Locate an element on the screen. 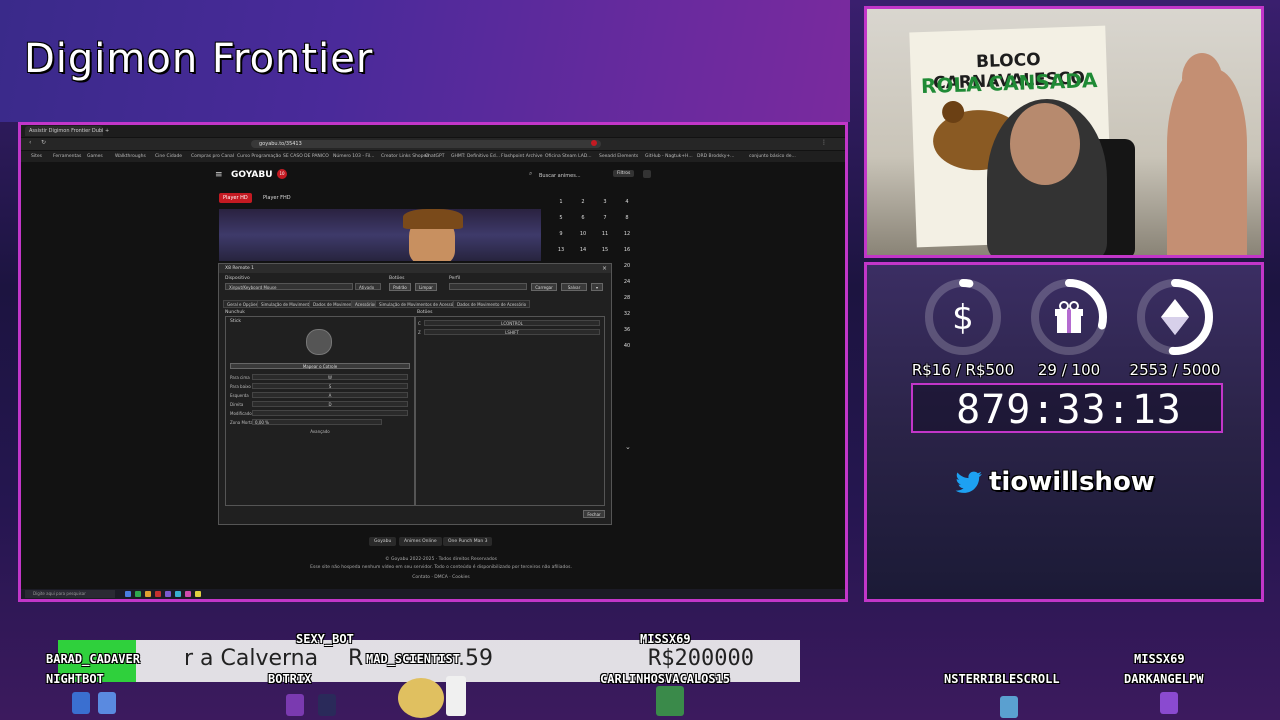 The width and height of the screenshot is (1280, 720). episode-button: 7 is located at coordinates (605, 218).